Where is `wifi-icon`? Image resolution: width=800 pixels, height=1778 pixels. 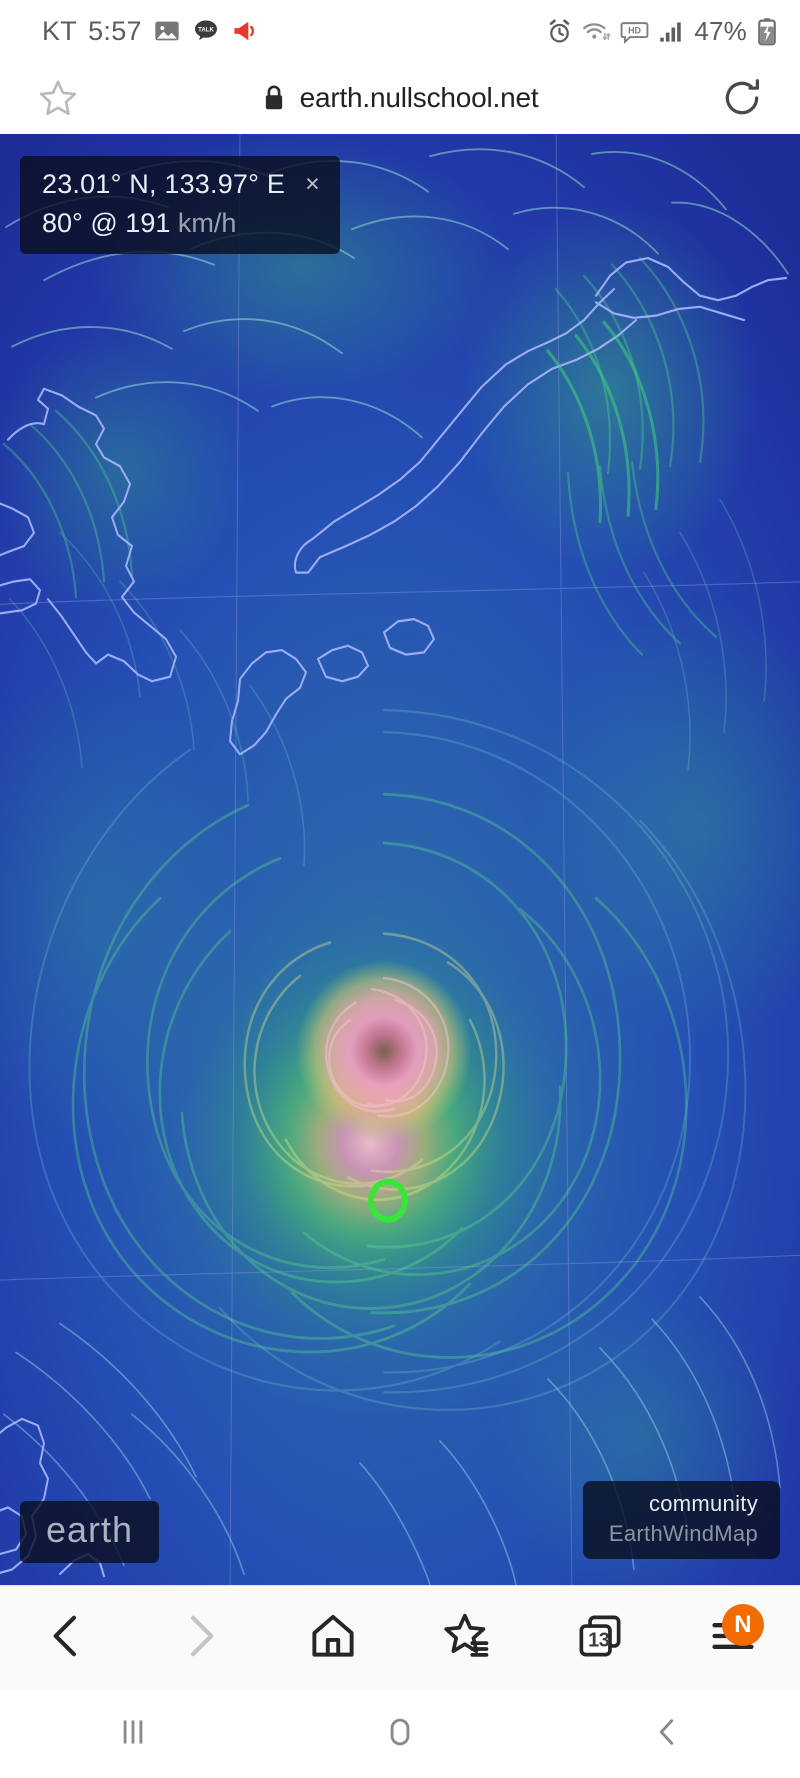 wifi-icon is located at coordinates (596, 31).